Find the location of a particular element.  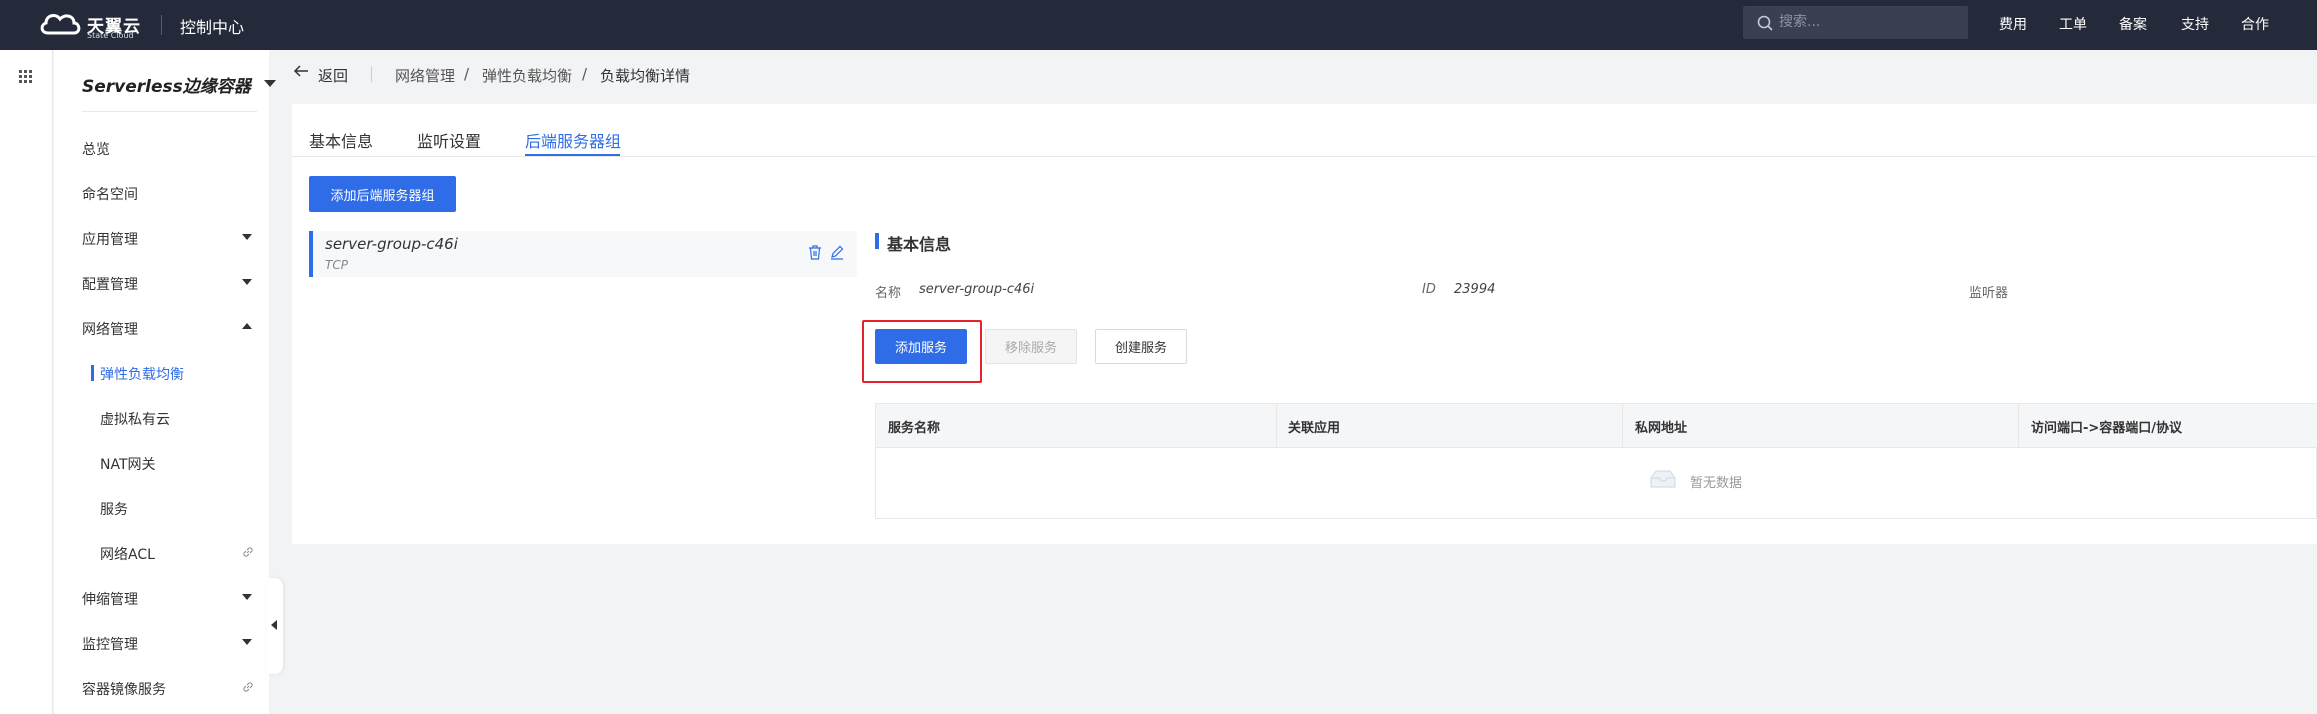

add-service-button: 添加服务 is located at coordinates (921, 346).